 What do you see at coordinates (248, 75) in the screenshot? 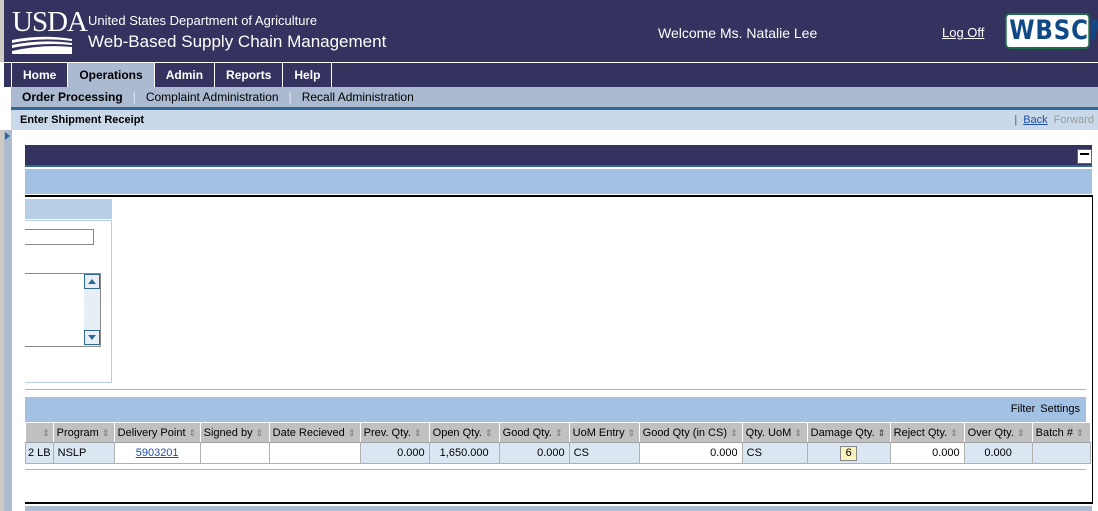
I see `tab-reports: Reports` at bounding box center [248, 75].